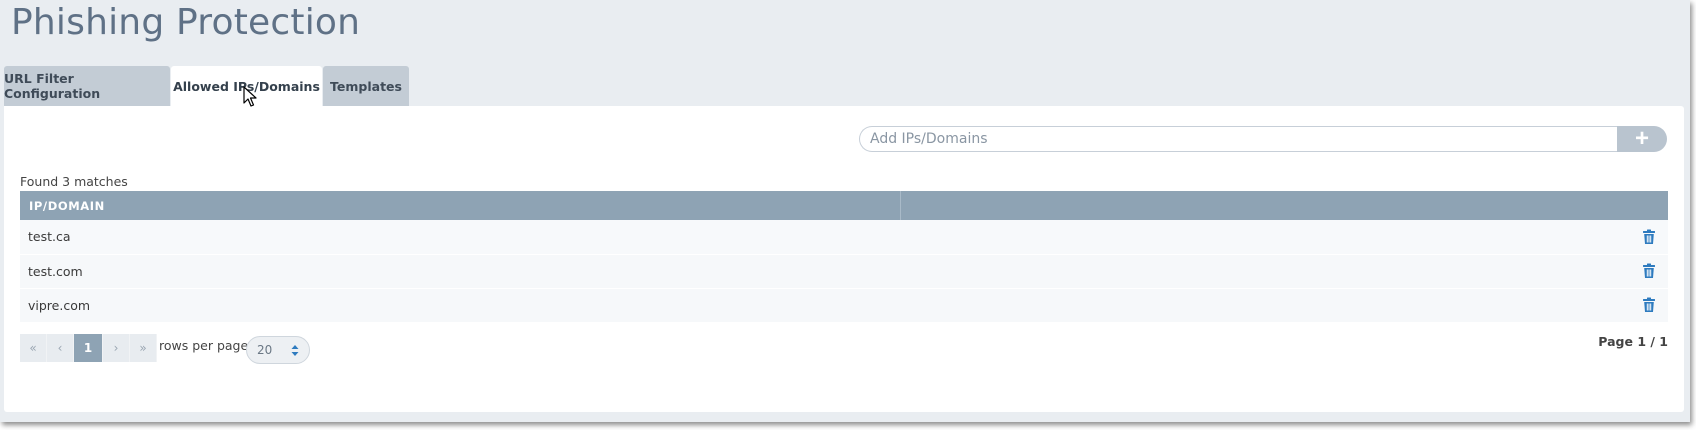  I want to click on column-header-actions, so click(1285, 205).